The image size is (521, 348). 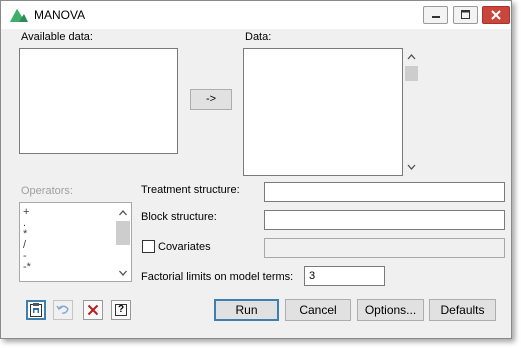 I want to click on operators-scrollbar-graphic, so click(x=123, y=243).